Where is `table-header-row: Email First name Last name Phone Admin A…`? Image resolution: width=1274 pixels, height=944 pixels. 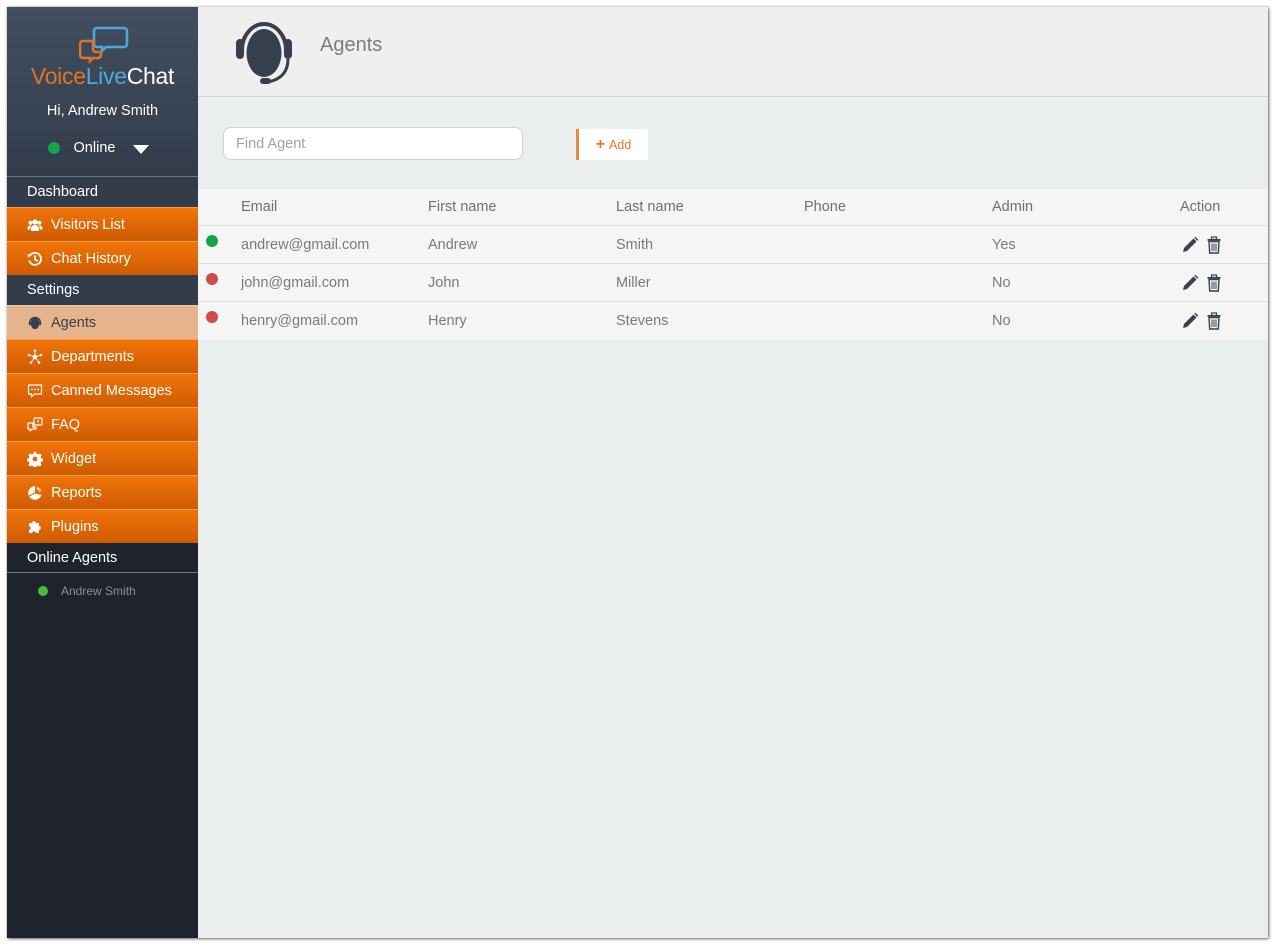
table-header-row: Email First name Last name Phone Admin A… is located at coordinates (733, 207).